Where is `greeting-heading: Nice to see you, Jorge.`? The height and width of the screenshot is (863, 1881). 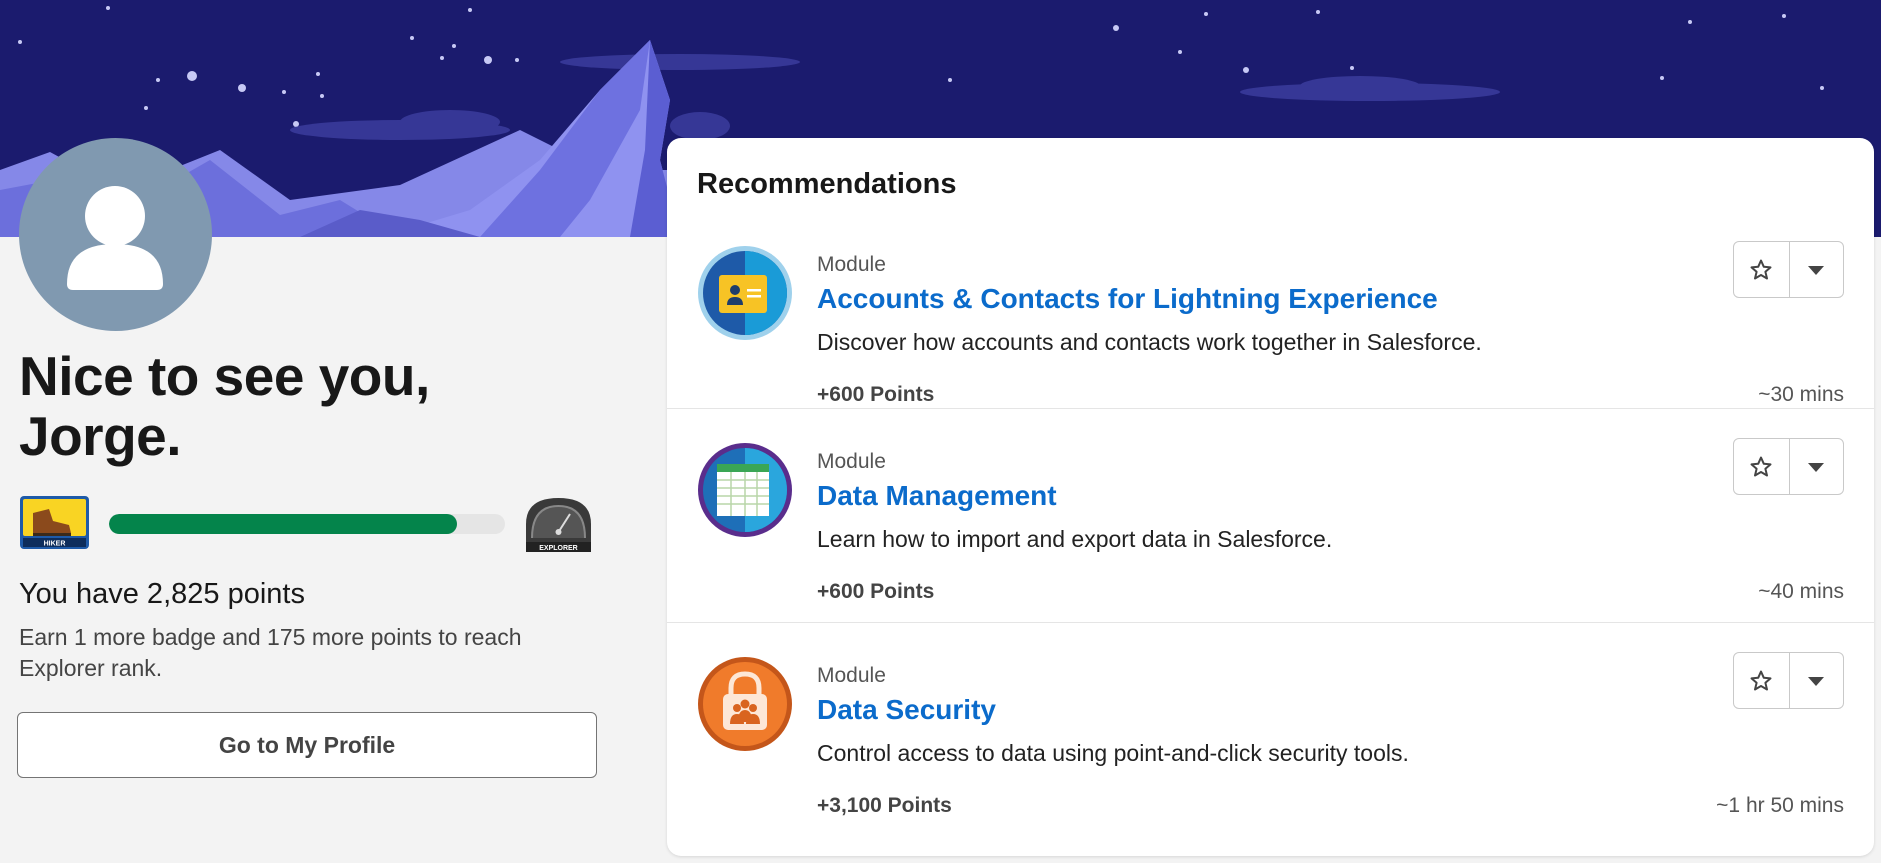
greeting-heading: Nice to see you, Jorge. is located at coordinates (224, 406).